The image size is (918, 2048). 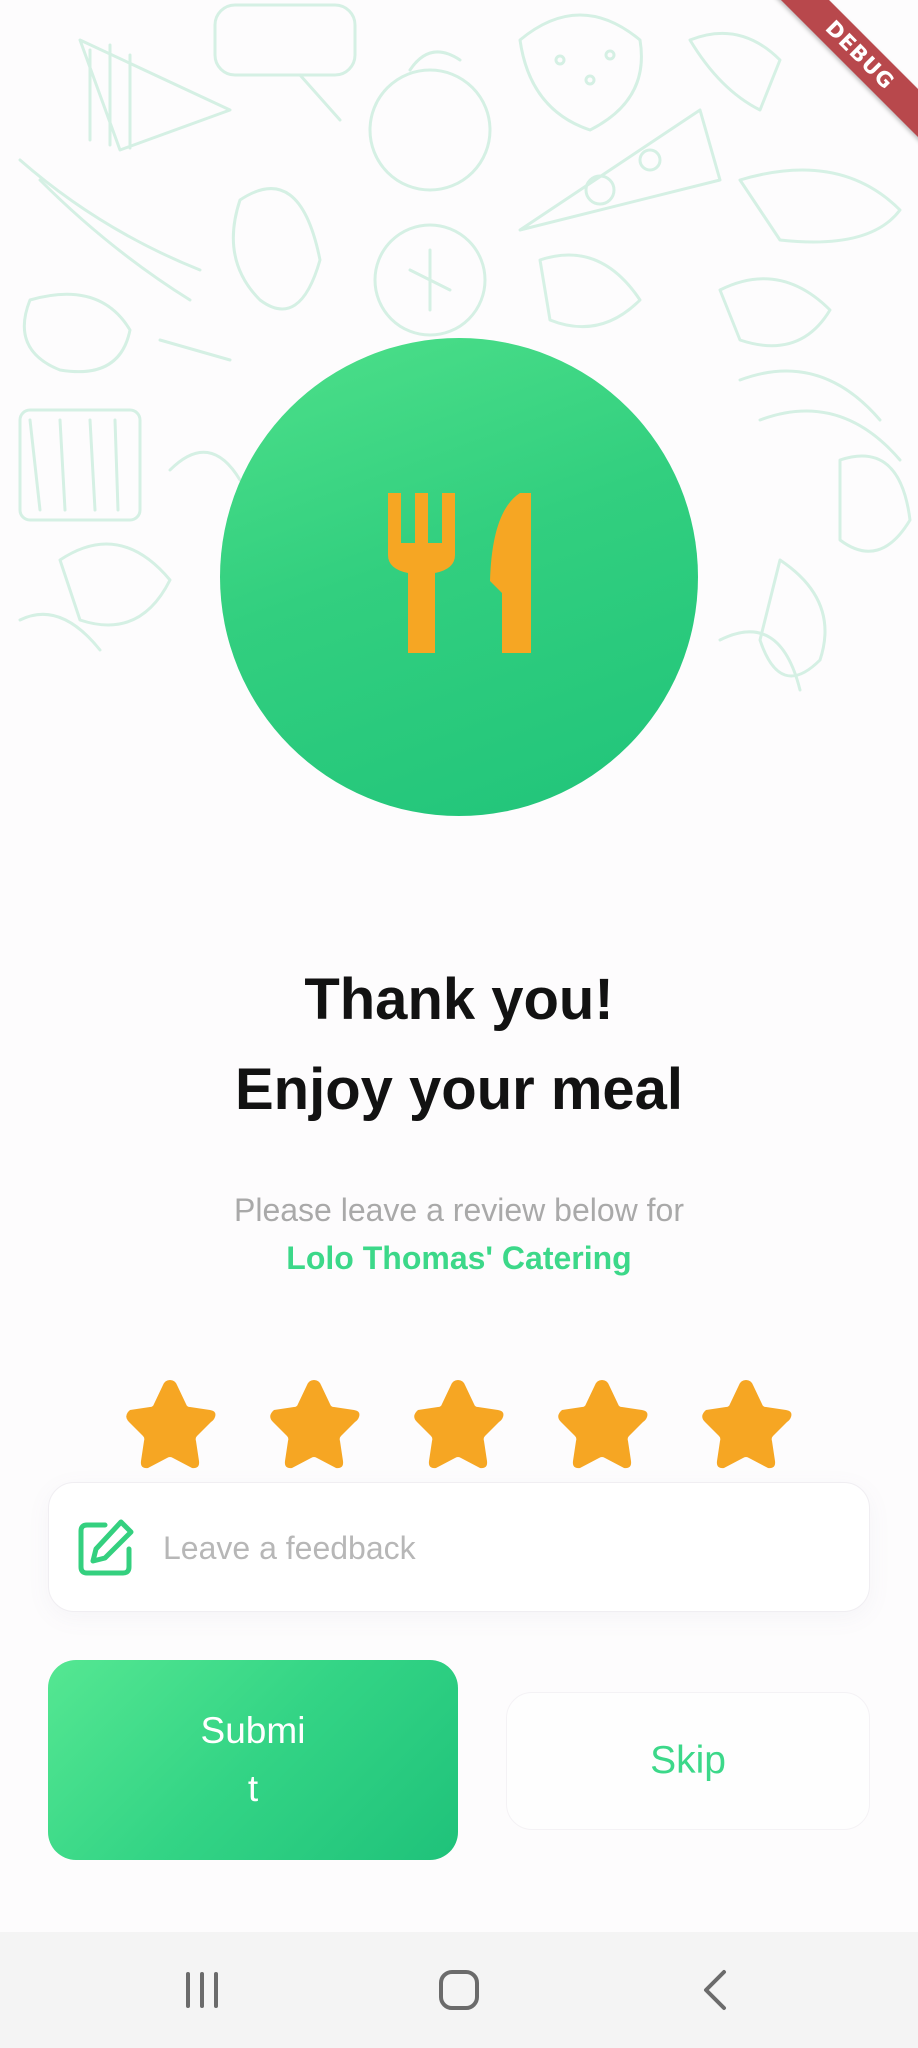 What do you see at coordinates (459, 573) in the screenshot?
I see `fork-knife-icon` at bounding box center [459, 573].